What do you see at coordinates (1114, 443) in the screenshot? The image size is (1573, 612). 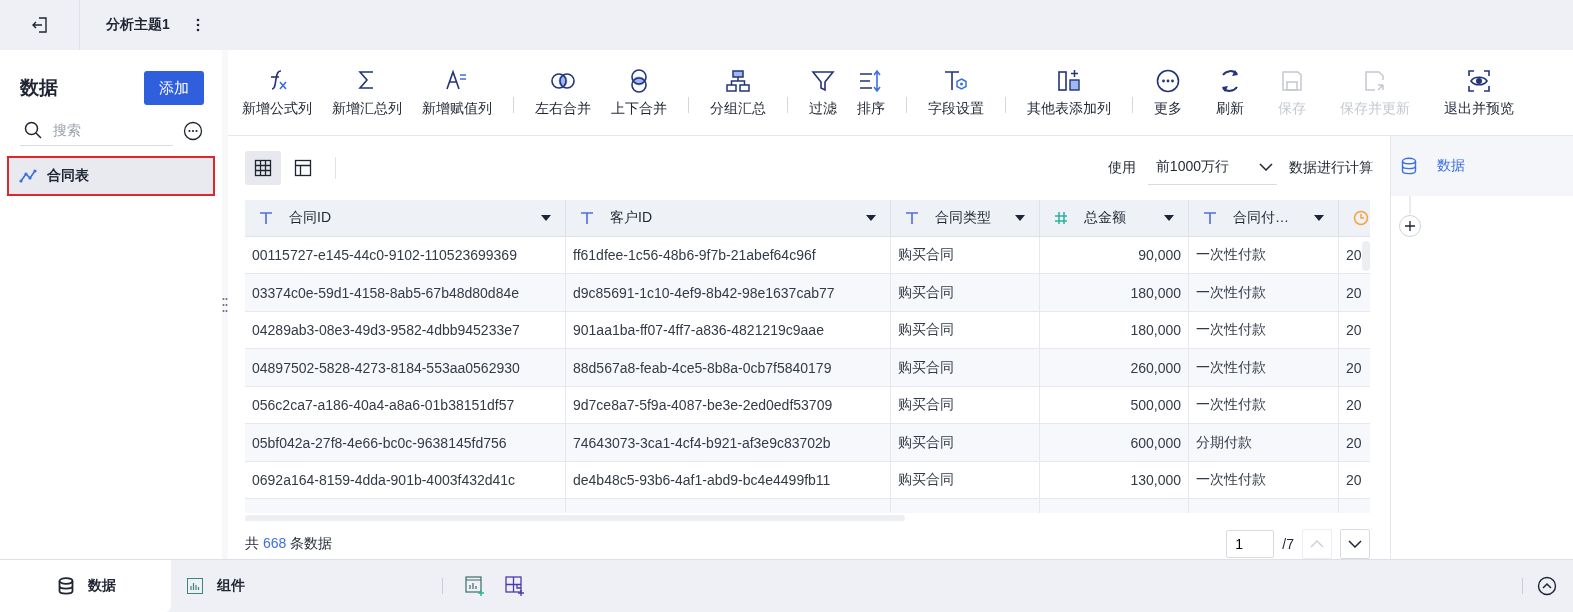 I see `table-cell: 600,000` at bounding box center [1114, 443].